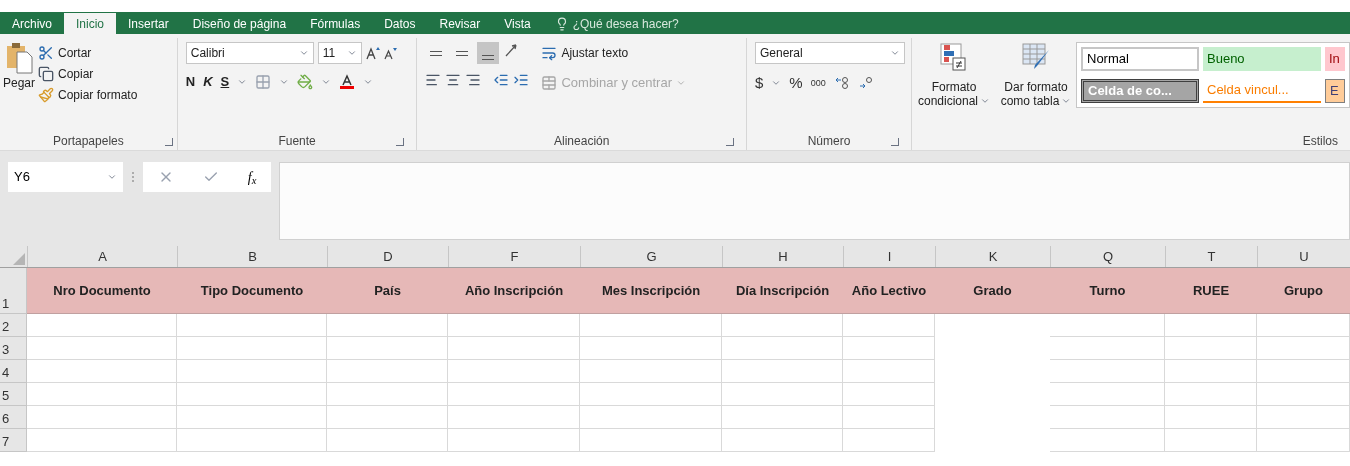 The height and width of the screenshot is (466, 1350). What do you see at coordinates (473, 80) in the screenshot?
I see `align-right-icon` at bounding box center [473, 80].